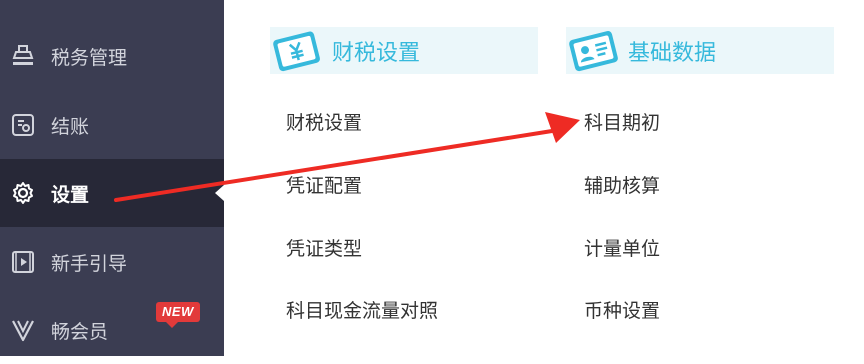 The image size is (864, 364). What do you see at coordinates (376, 52) in the screenshot?
I see `section-title: 财税设置` at bounding box center [376, 52].